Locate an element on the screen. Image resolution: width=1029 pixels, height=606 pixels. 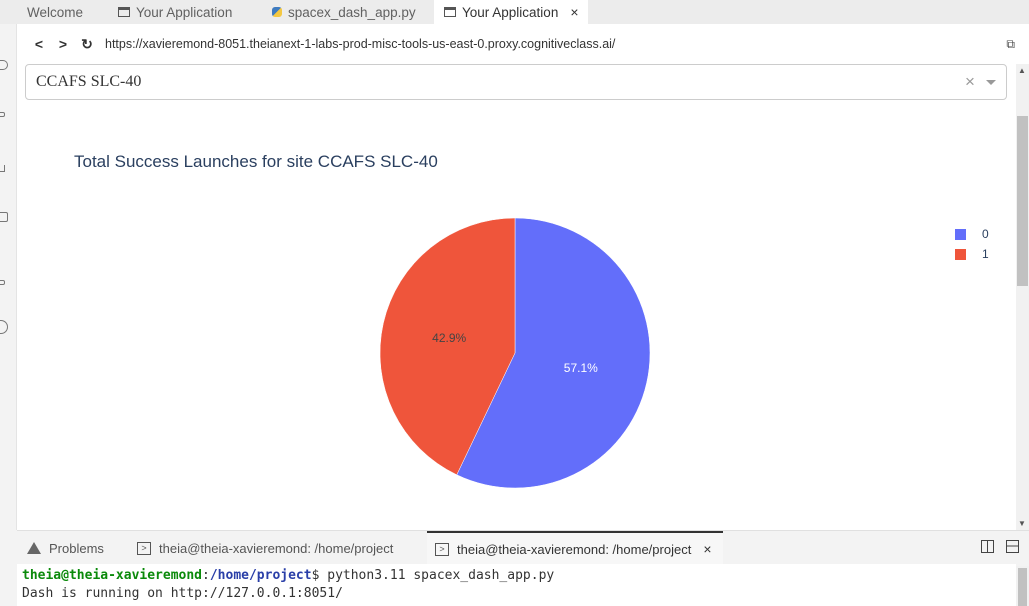
tab-terminal-1: > theia@theia-xavieremond: /home/project is located at coordinates (277, 548).